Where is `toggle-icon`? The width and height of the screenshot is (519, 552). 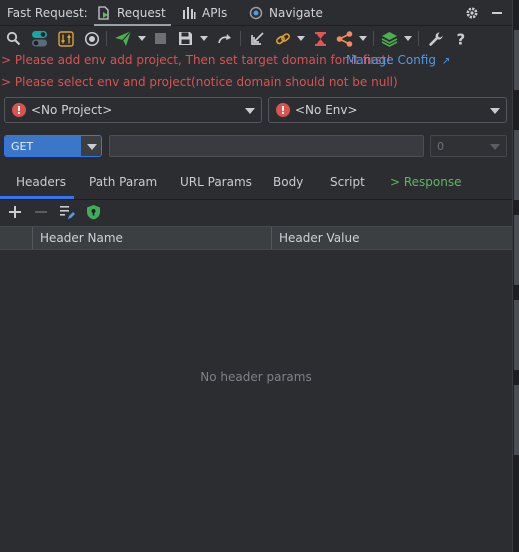
toggle-icon is located at coordinates (39, 38).